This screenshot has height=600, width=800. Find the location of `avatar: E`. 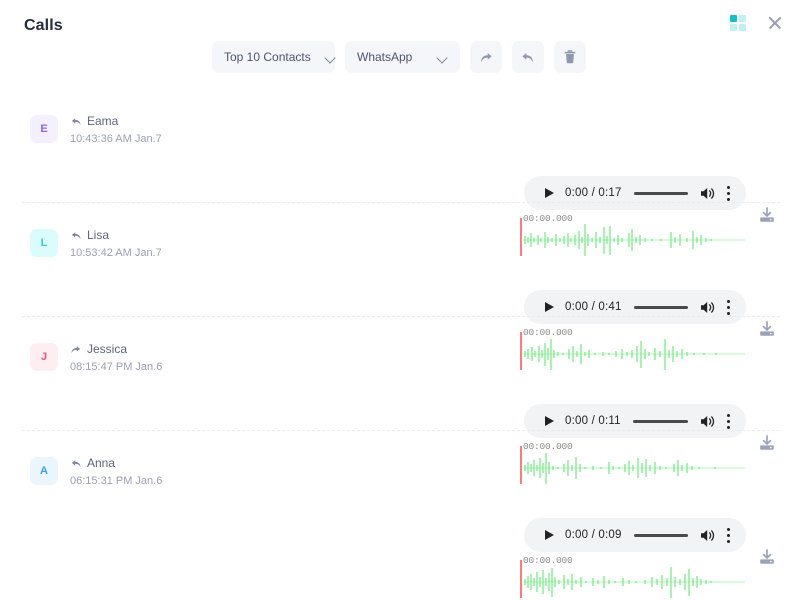

avatar: E is located at coordinates (44, 129).